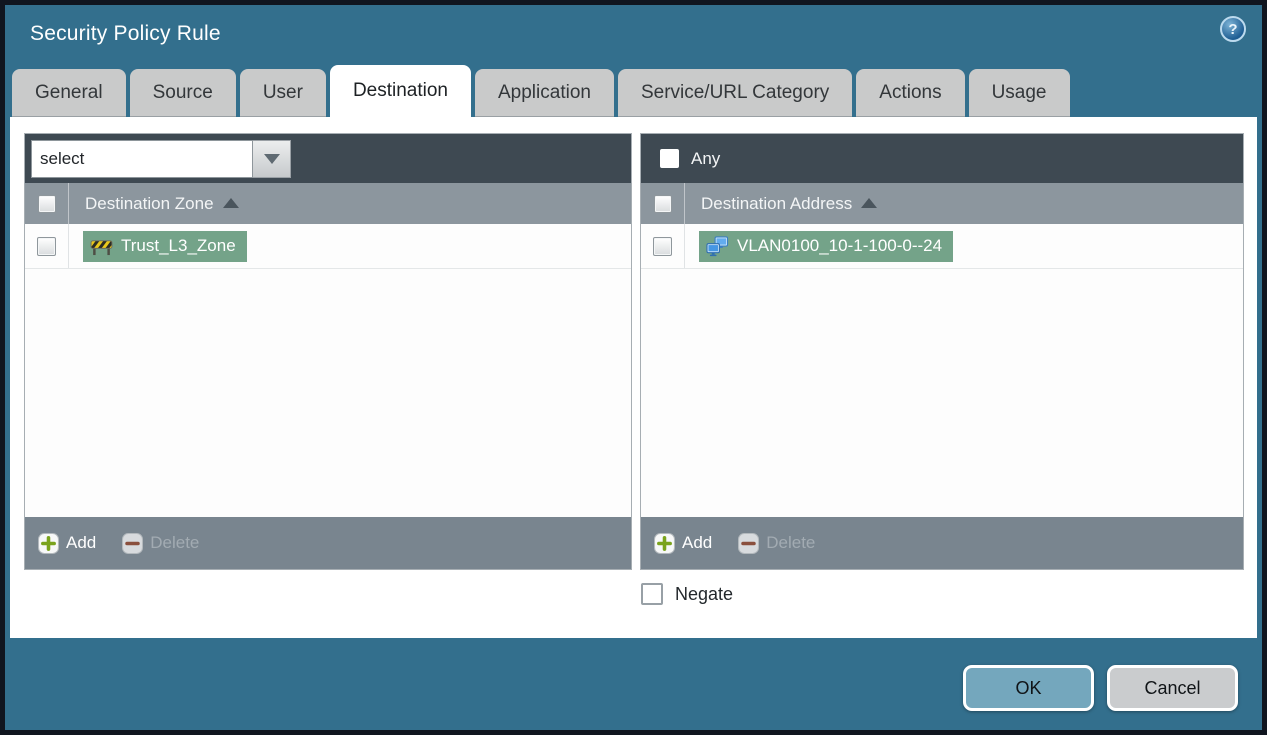 The width and height of the screenshot is (1267, 735). I want to click on negate-label: Negate, so click(704, 593).